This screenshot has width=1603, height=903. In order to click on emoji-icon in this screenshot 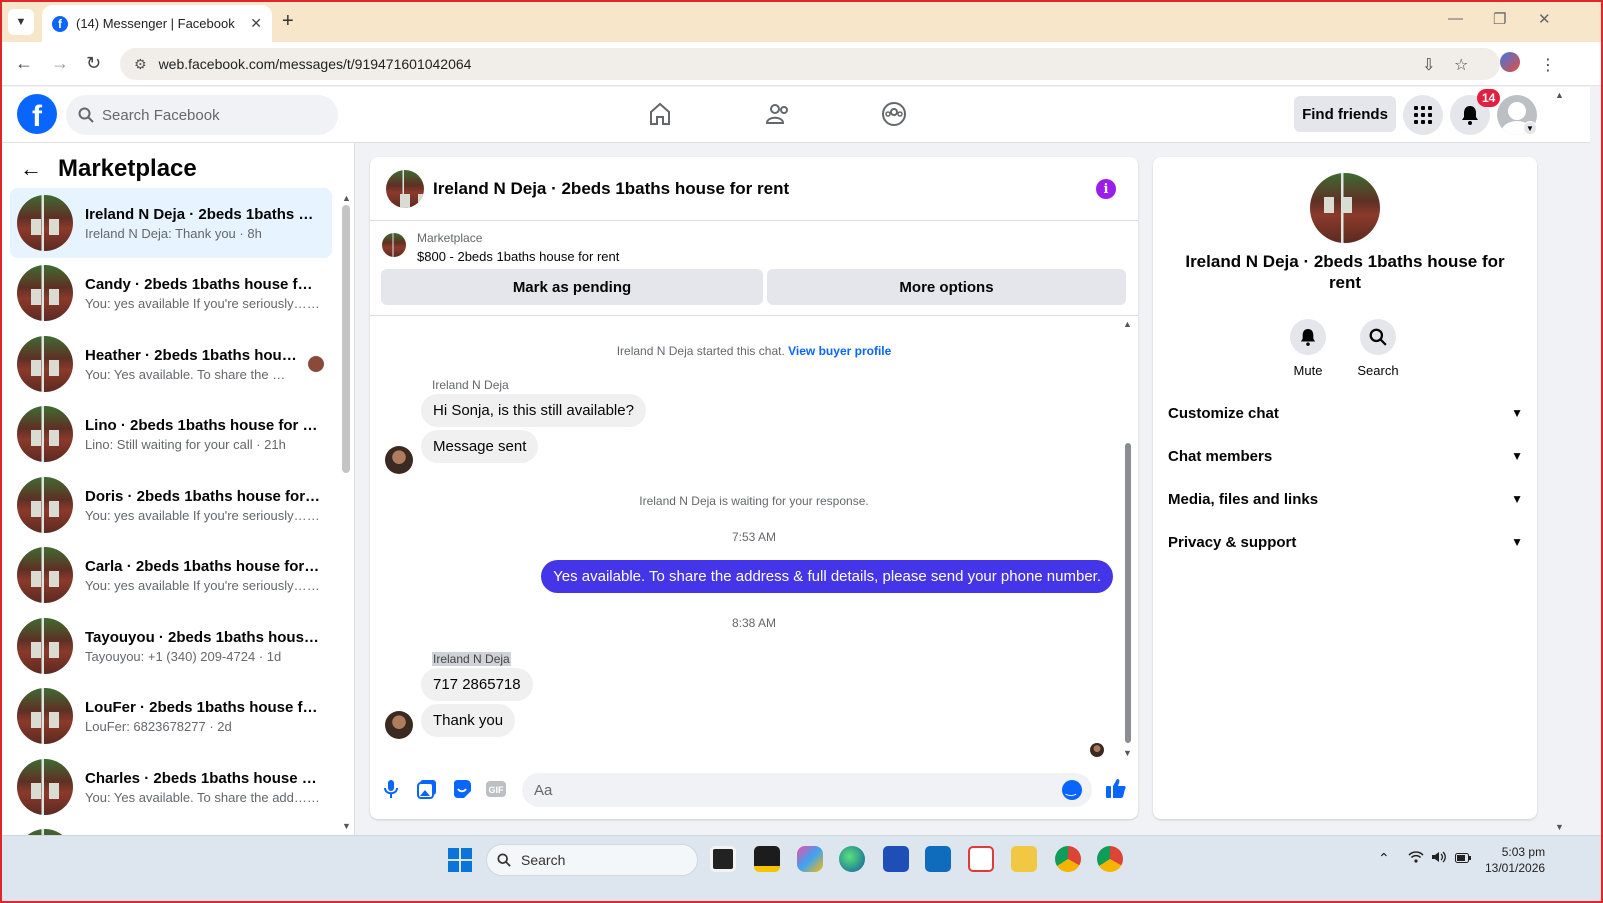, I will do `click(1072, 790)`.